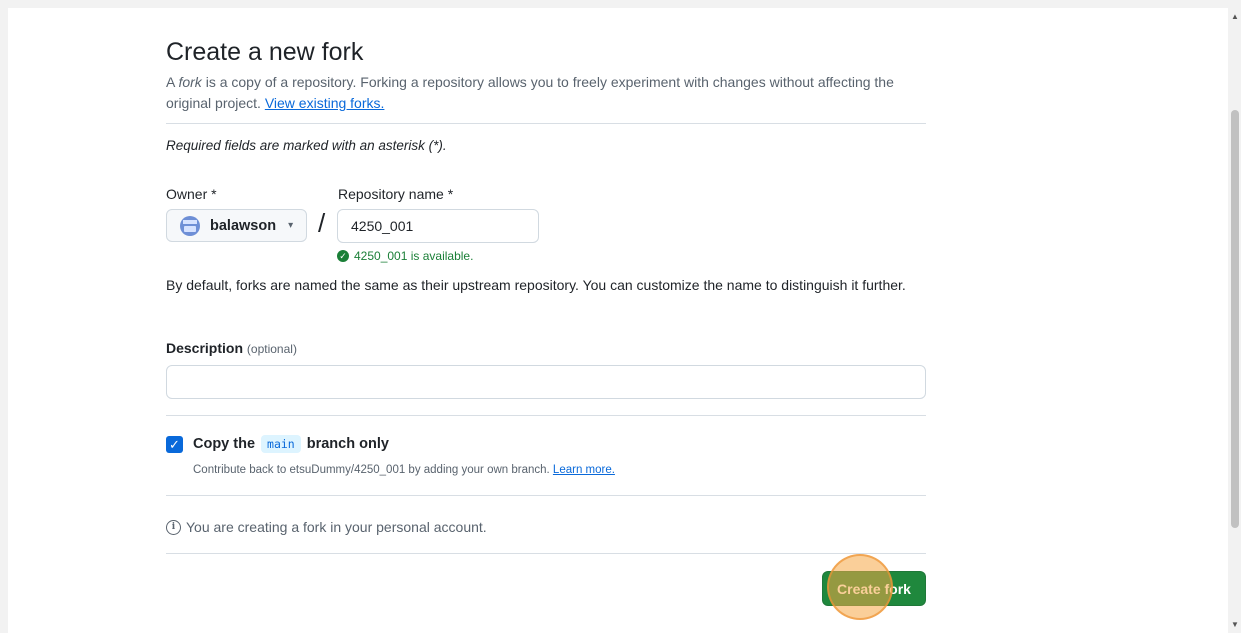  What do you see at coordinates (347, 444) in the screenshot?
I see `copy-branch-suffix: branch only` at bounding box center [347, 444].